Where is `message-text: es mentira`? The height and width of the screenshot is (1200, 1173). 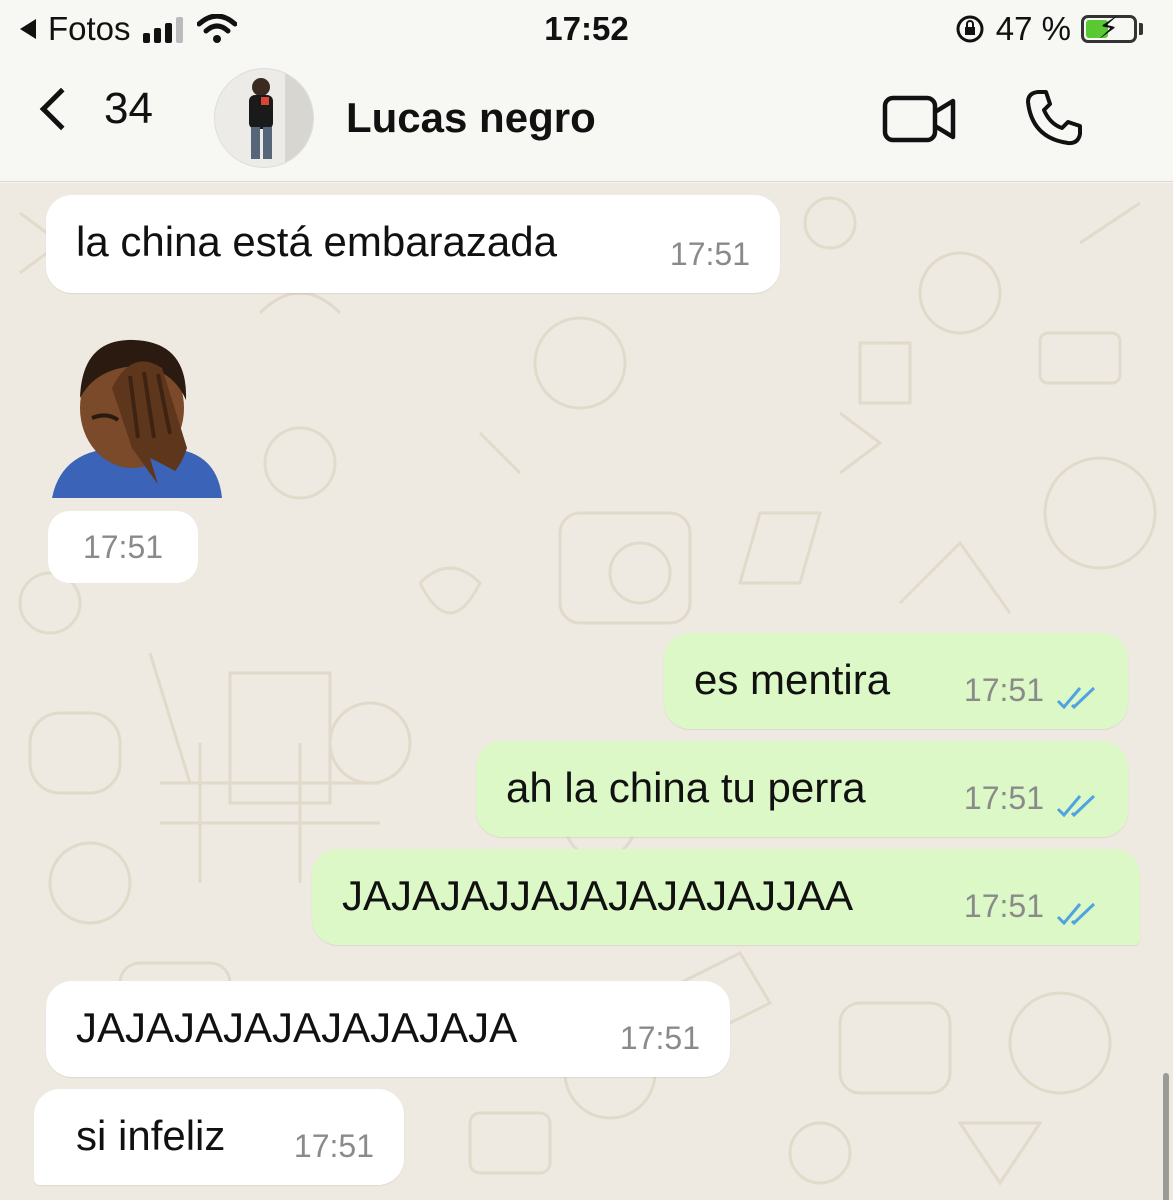 message-text: es mentira is located at coordinates (792, 679).